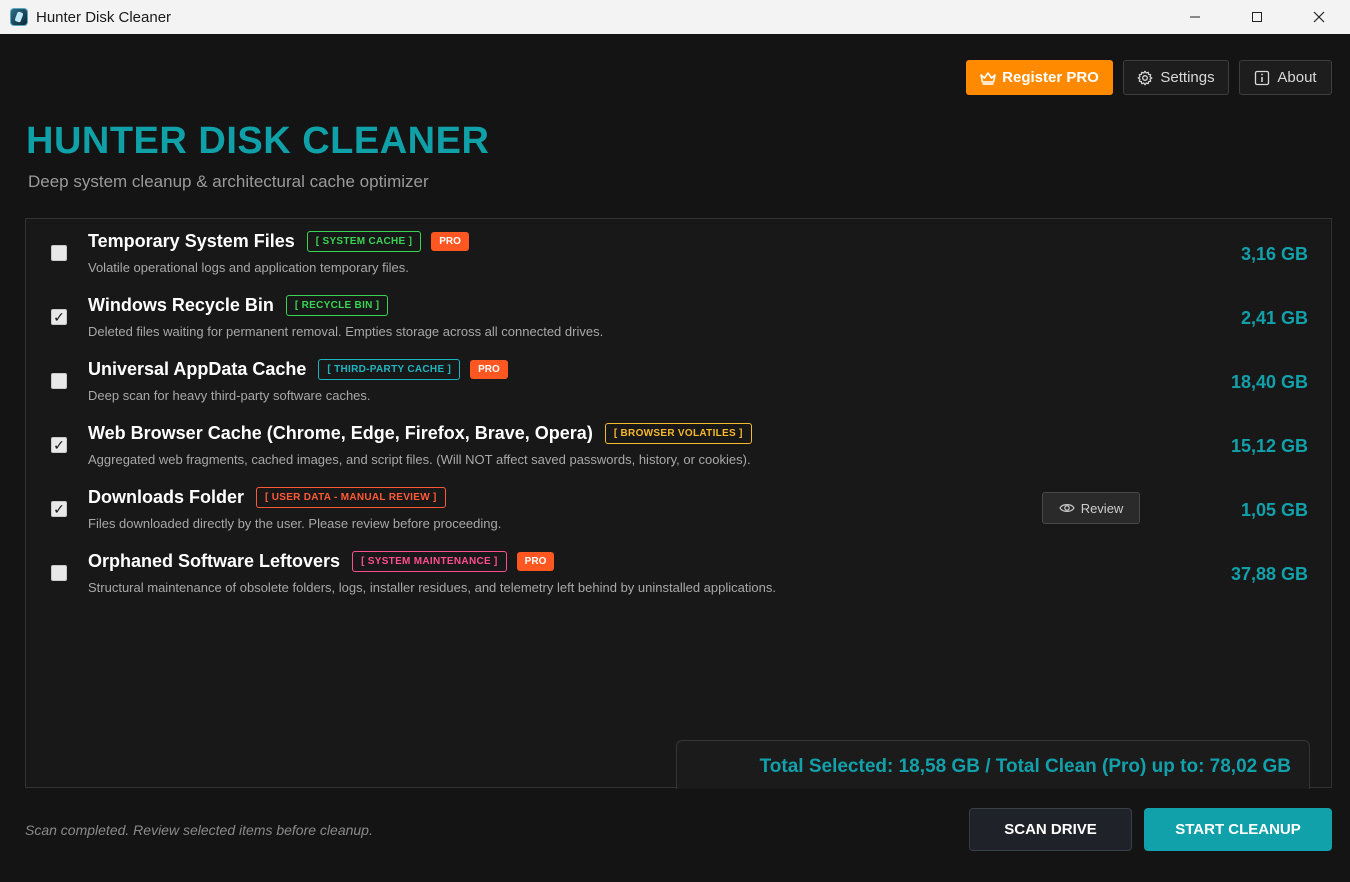  What do you see at coordinates (1274, 318) in the screenshot?
I see `item-size: 2,41 GB` at bounding box center [1274, 318].